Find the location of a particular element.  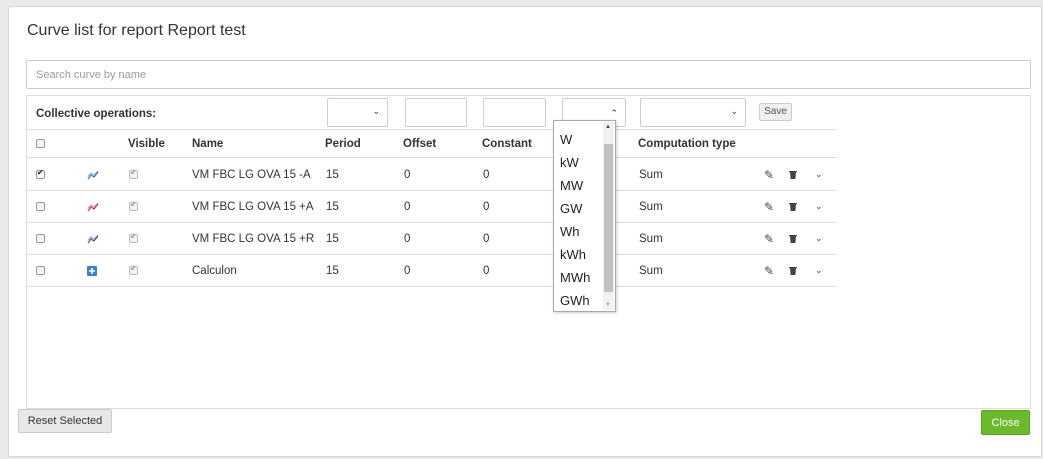

table-row: VM FBC LG OVA 15 +R 15 0 0 Sum ✎ ⌄ is located at coordinates (432, 239).